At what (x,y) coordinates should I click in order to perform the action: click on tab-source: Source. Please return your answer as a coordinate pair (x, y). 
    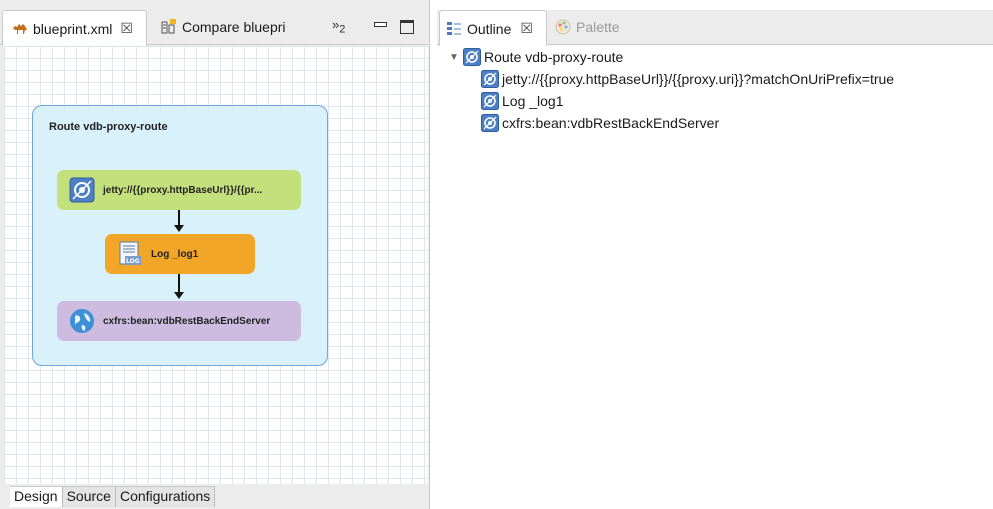
    Looking at the image, I should click on (89, 497).